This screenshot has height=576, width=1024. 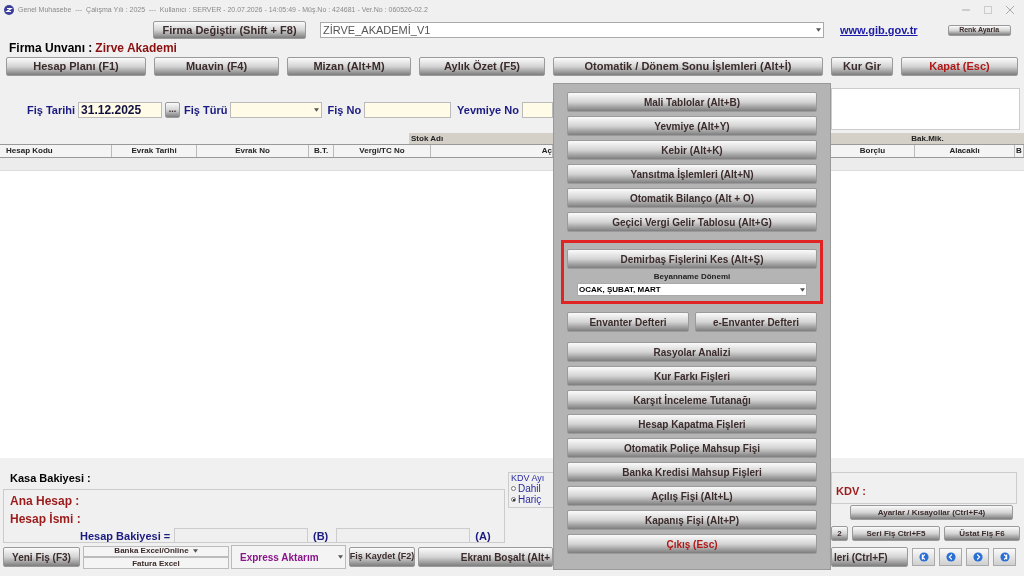 What do you see at coordinates (692, 424) in the screenshot?
I see `menu-button: Hesap Kapatma Fişleri` at bounding box center [692, 424].